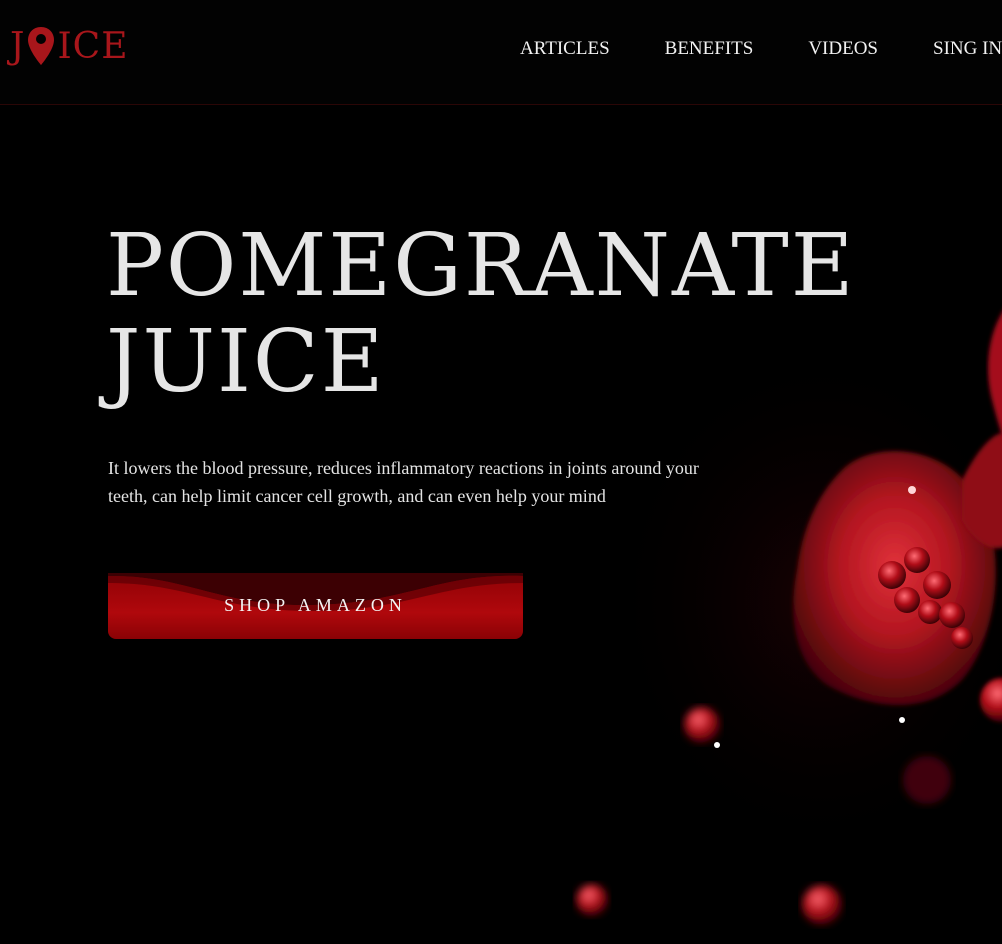  I want to click on shop-amazon-label: SHOP AMAZON, so click(315, 605).